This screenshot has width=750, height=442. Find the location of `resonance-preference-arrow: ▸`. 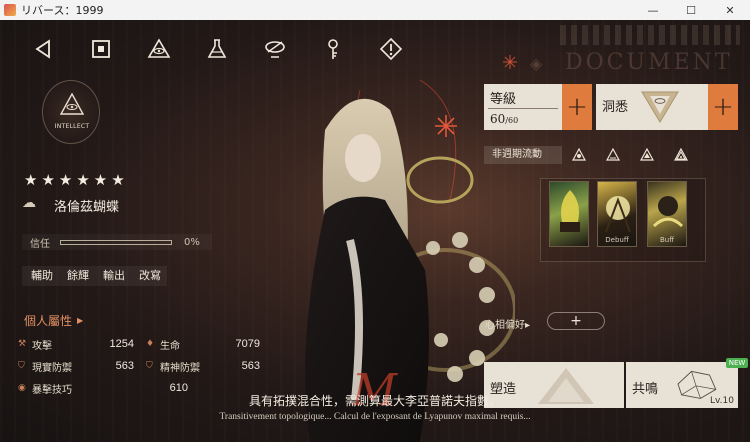

resonance-preference-arrow: ▸ is located at coordinates (528, 325).